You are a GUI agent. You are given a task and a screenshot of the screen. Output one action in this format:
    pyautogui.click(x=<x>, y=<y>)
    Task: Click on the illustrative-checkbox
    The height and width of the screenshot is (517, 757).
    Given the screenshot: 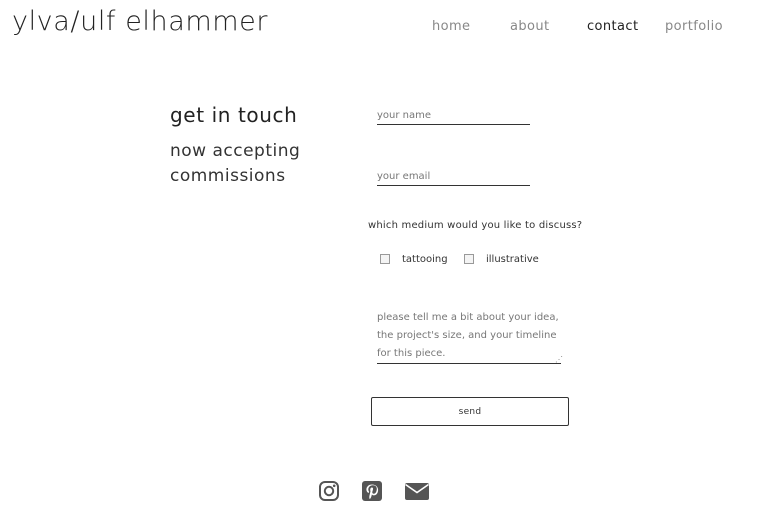 What is the action you would take?
    pyautogui.click(x=469, y=259)
    